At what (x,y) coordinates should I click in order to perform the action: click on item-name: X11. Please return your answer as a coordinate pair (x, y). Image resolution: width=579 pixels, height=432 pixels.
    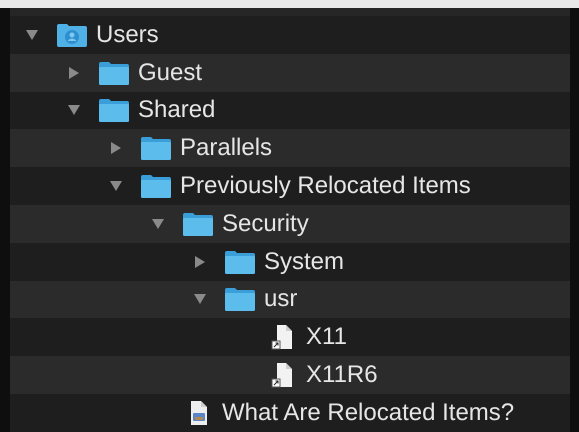
    Looking at the image, I should click on (326, 337).